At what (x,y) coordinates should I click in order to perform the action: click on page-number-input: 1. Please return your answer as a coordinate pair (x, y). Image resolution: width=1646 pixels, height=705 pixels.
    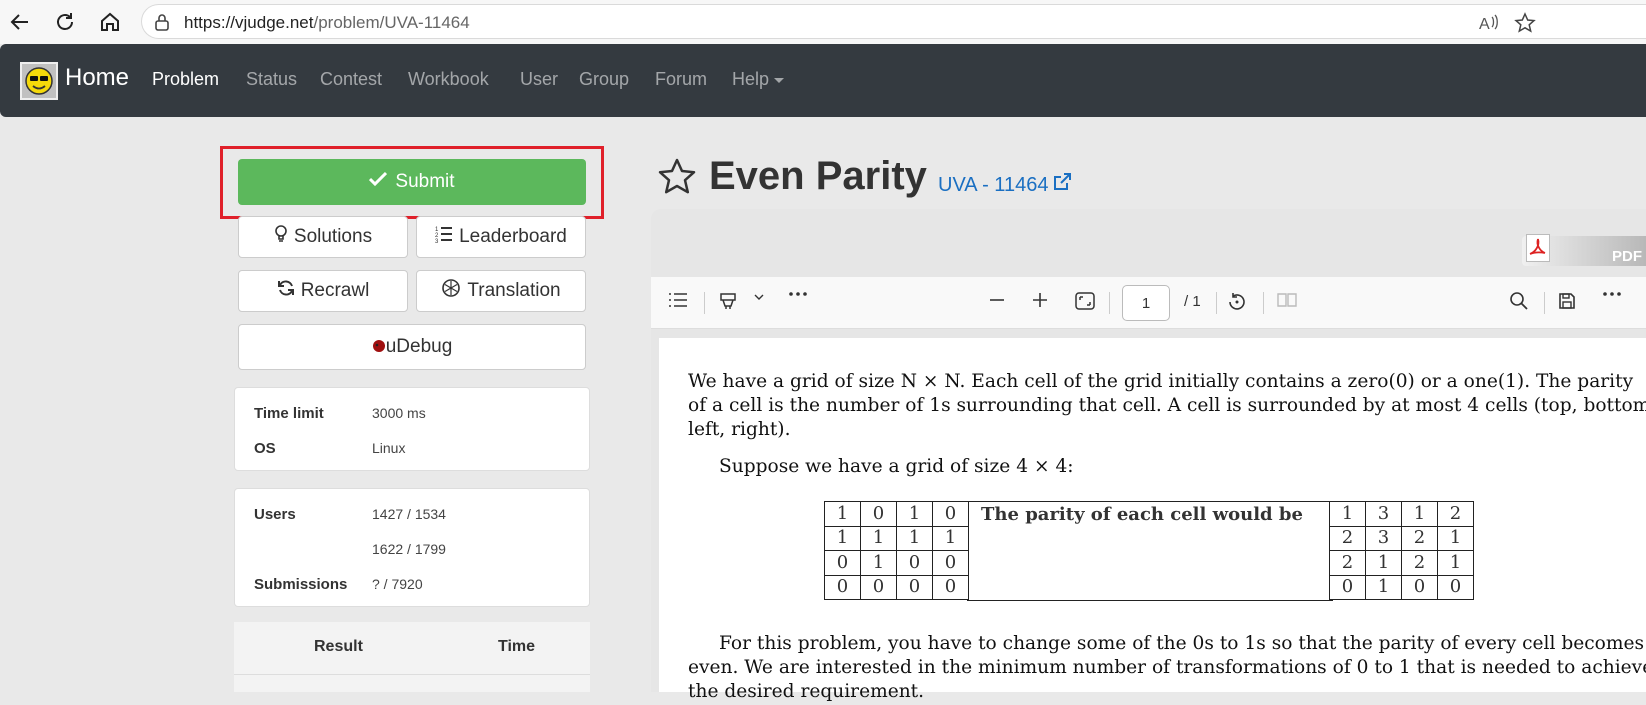
    Looking at the image, I should click on (1146, 303).